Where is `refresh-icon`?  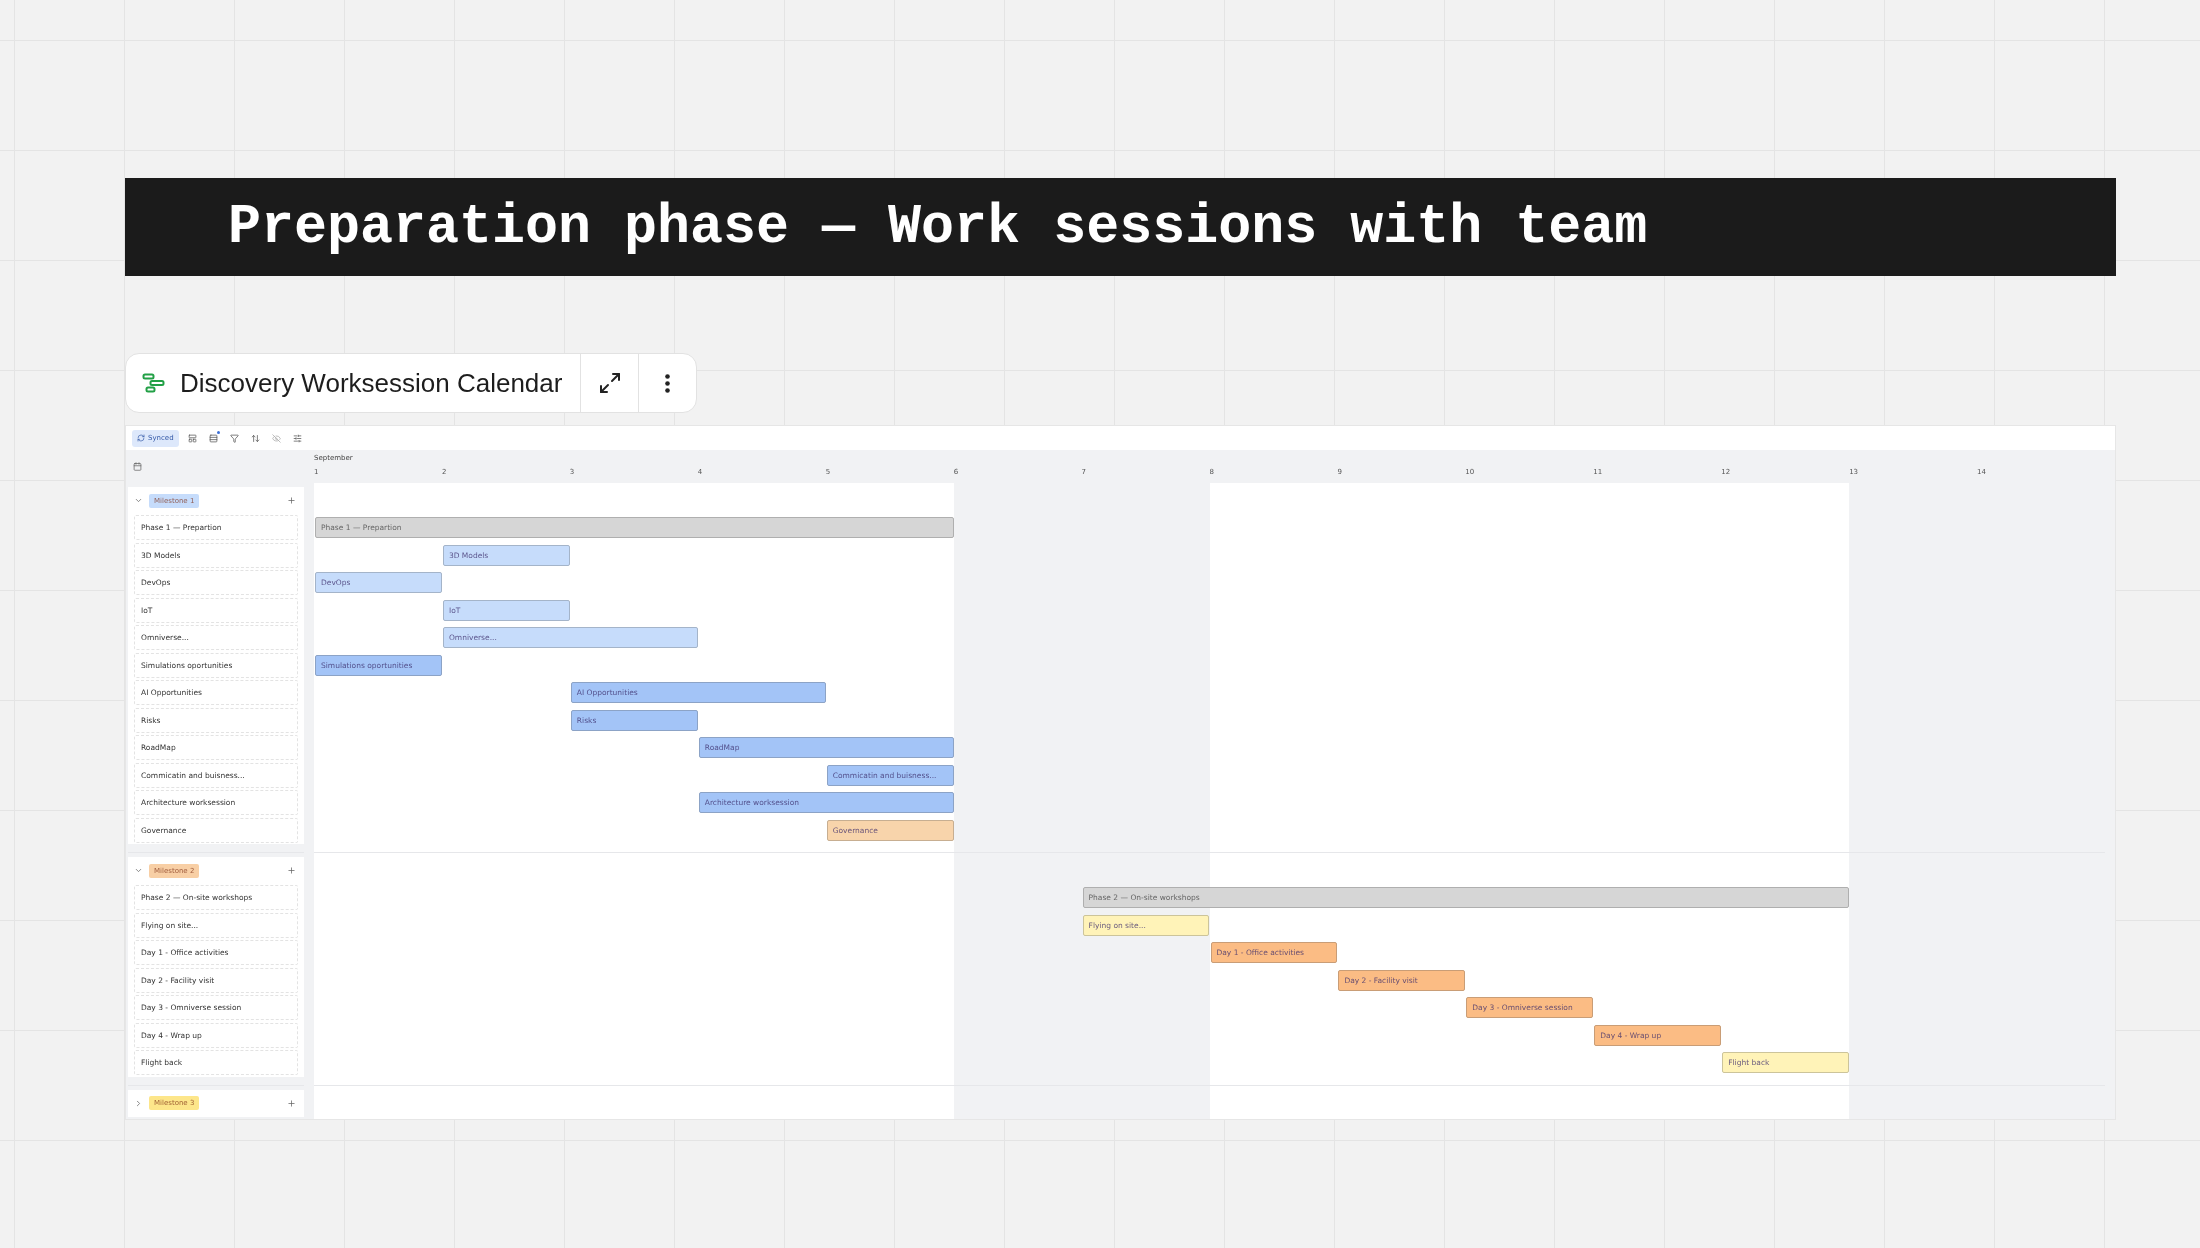
refresh-icon is located at coordinates (141, 438).